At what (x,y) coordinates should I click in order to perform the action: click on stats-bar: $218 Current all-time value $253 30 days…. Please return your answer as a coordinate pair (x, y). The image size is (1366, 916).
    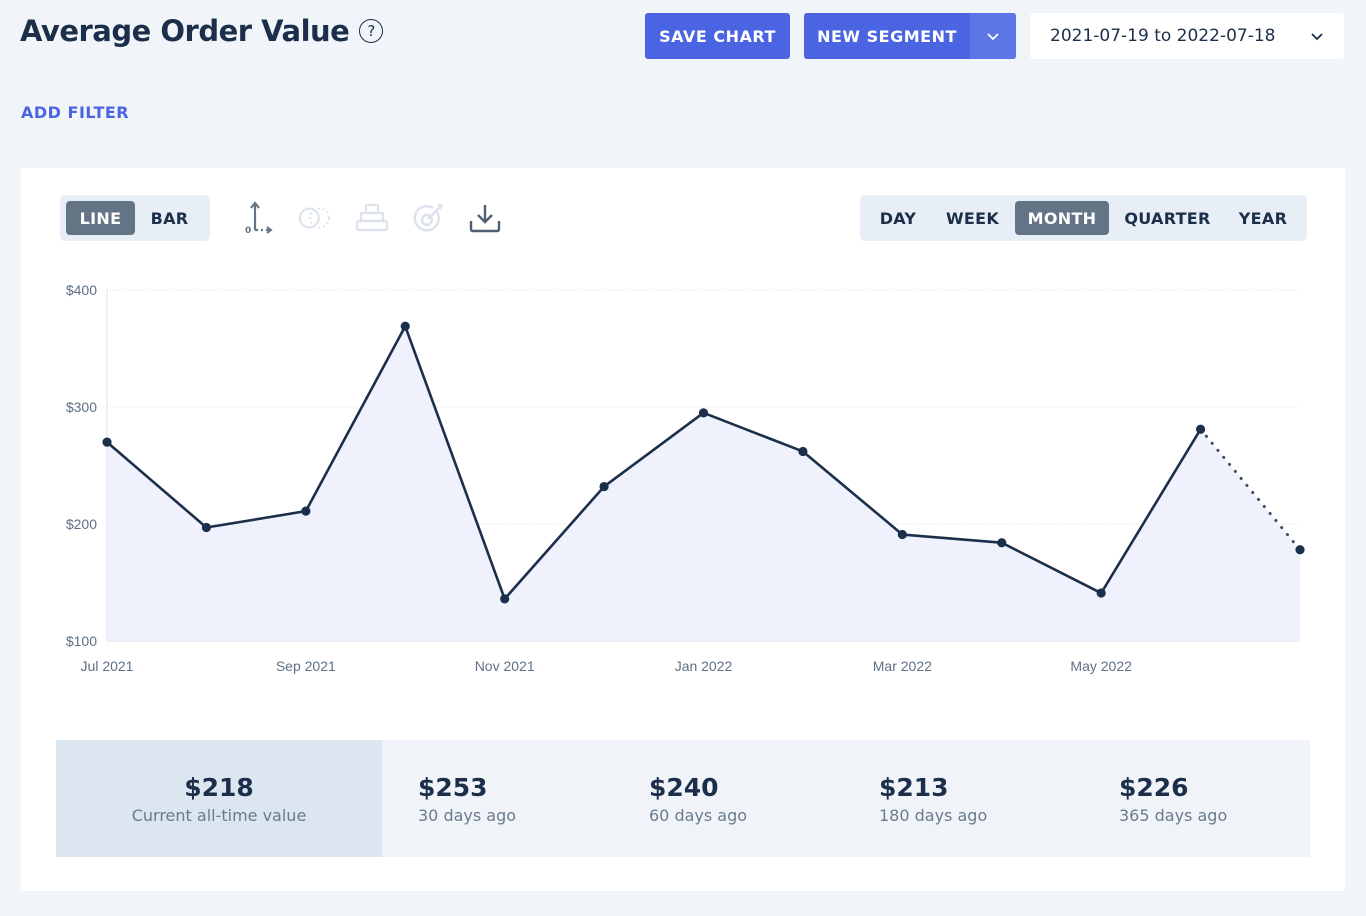
    Looking at the image, I should click on (683, 798).